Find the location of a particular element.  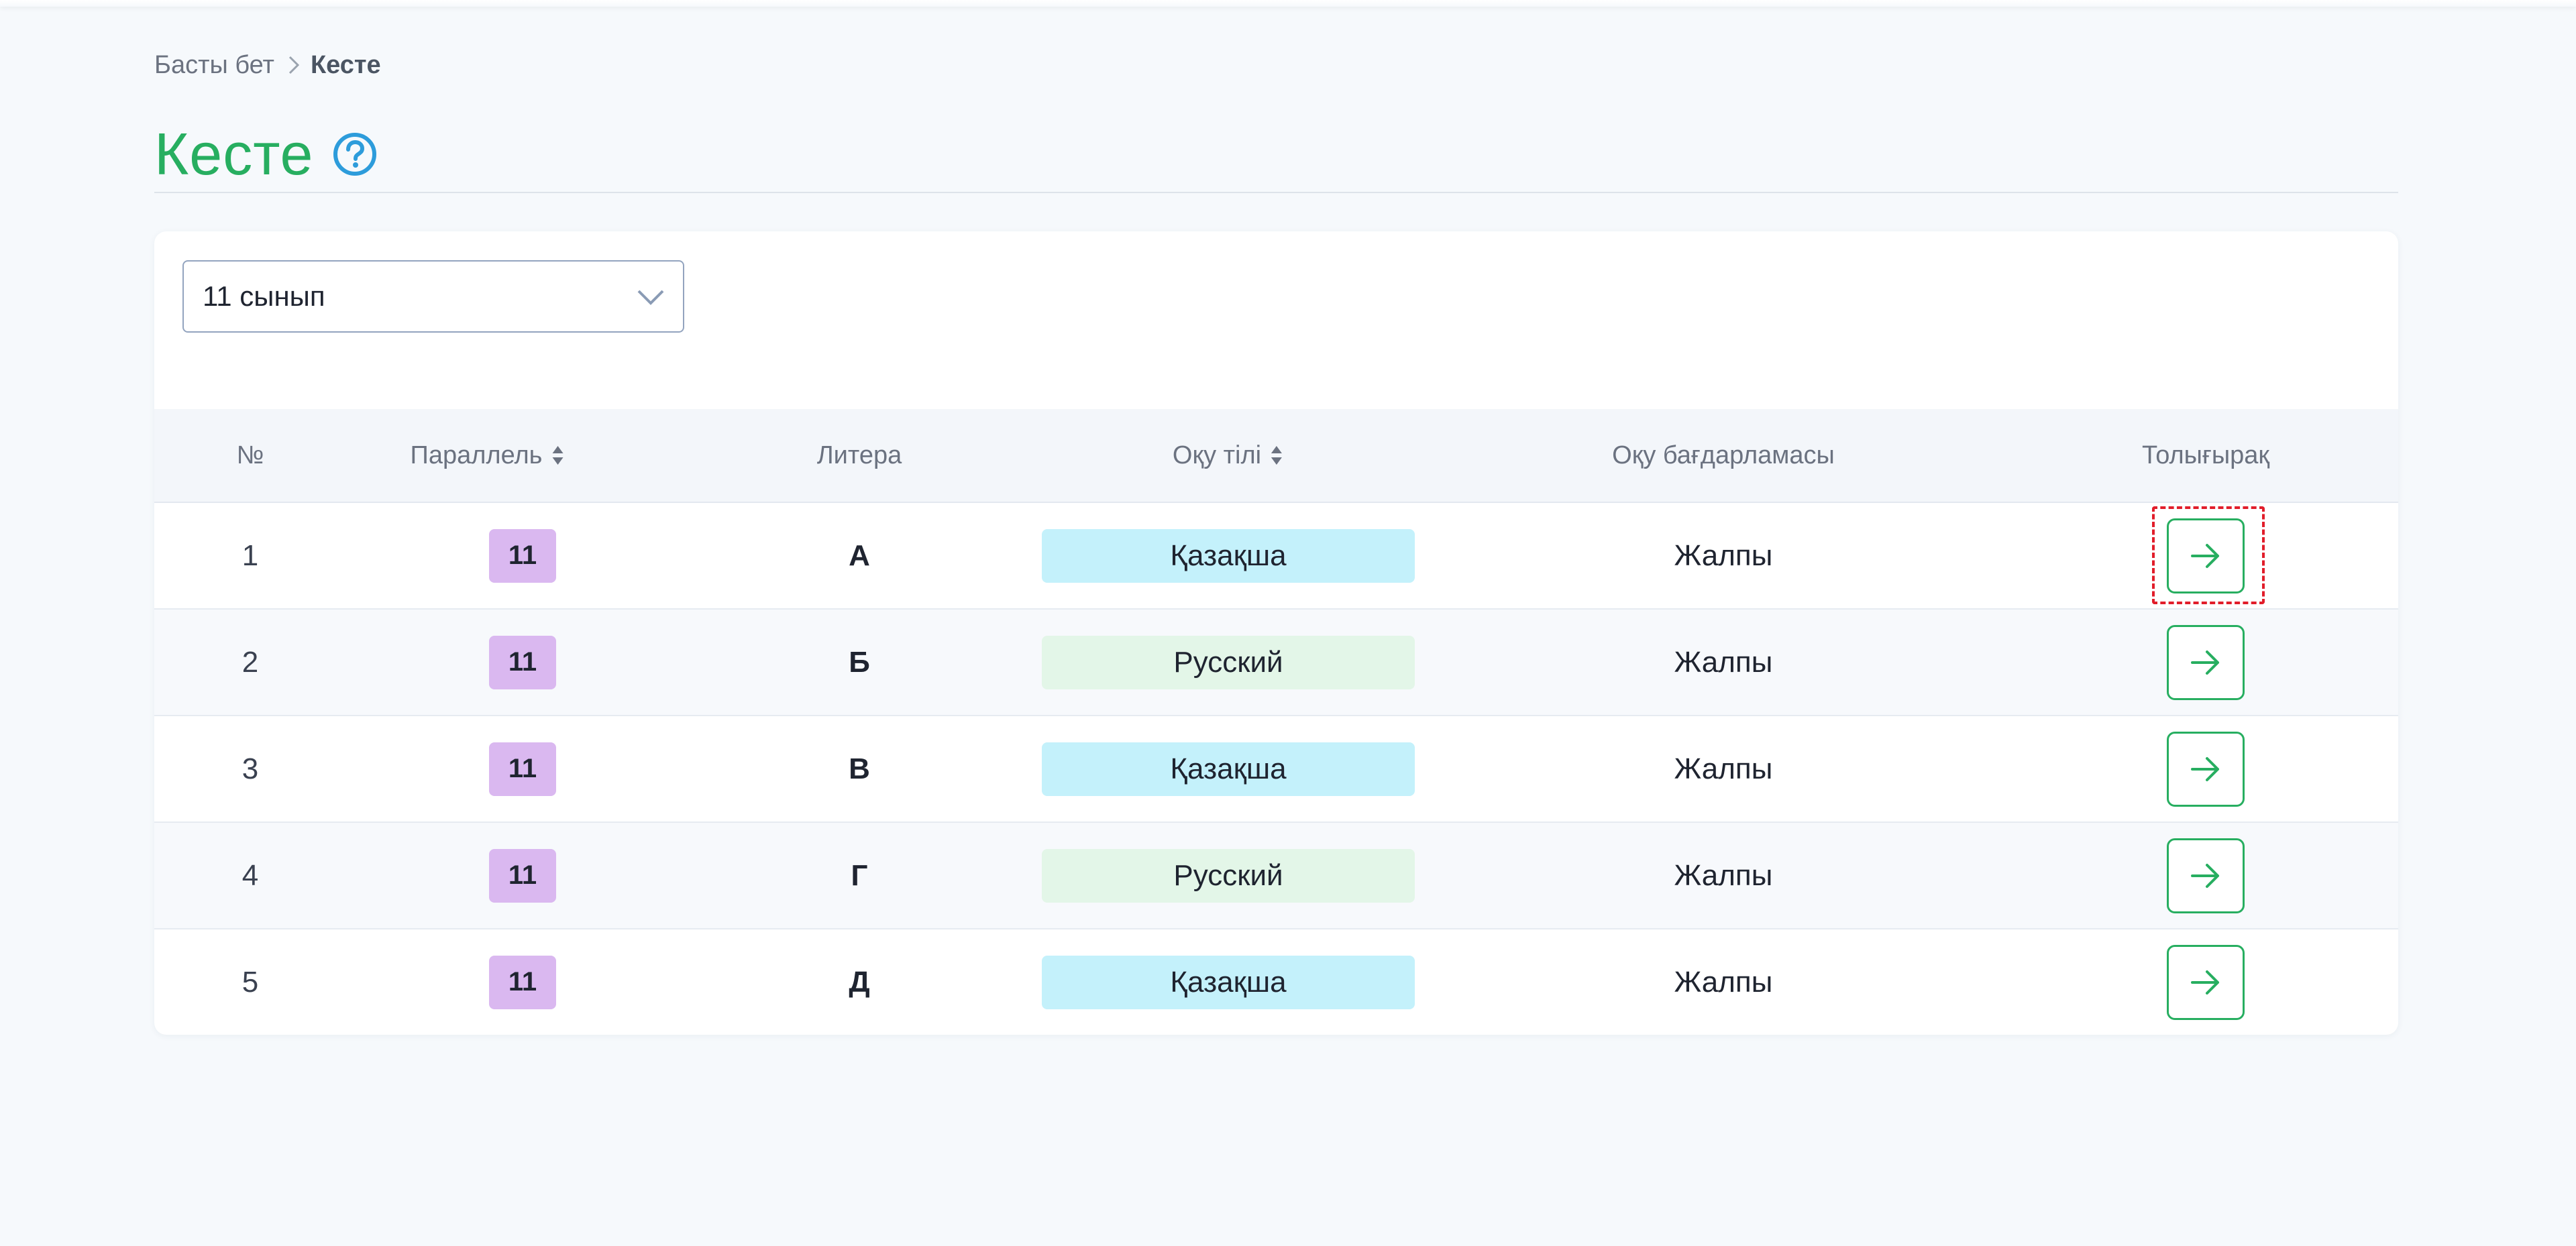

column-header-more-label: Толығырақ is located at coordinates (2205, 455).